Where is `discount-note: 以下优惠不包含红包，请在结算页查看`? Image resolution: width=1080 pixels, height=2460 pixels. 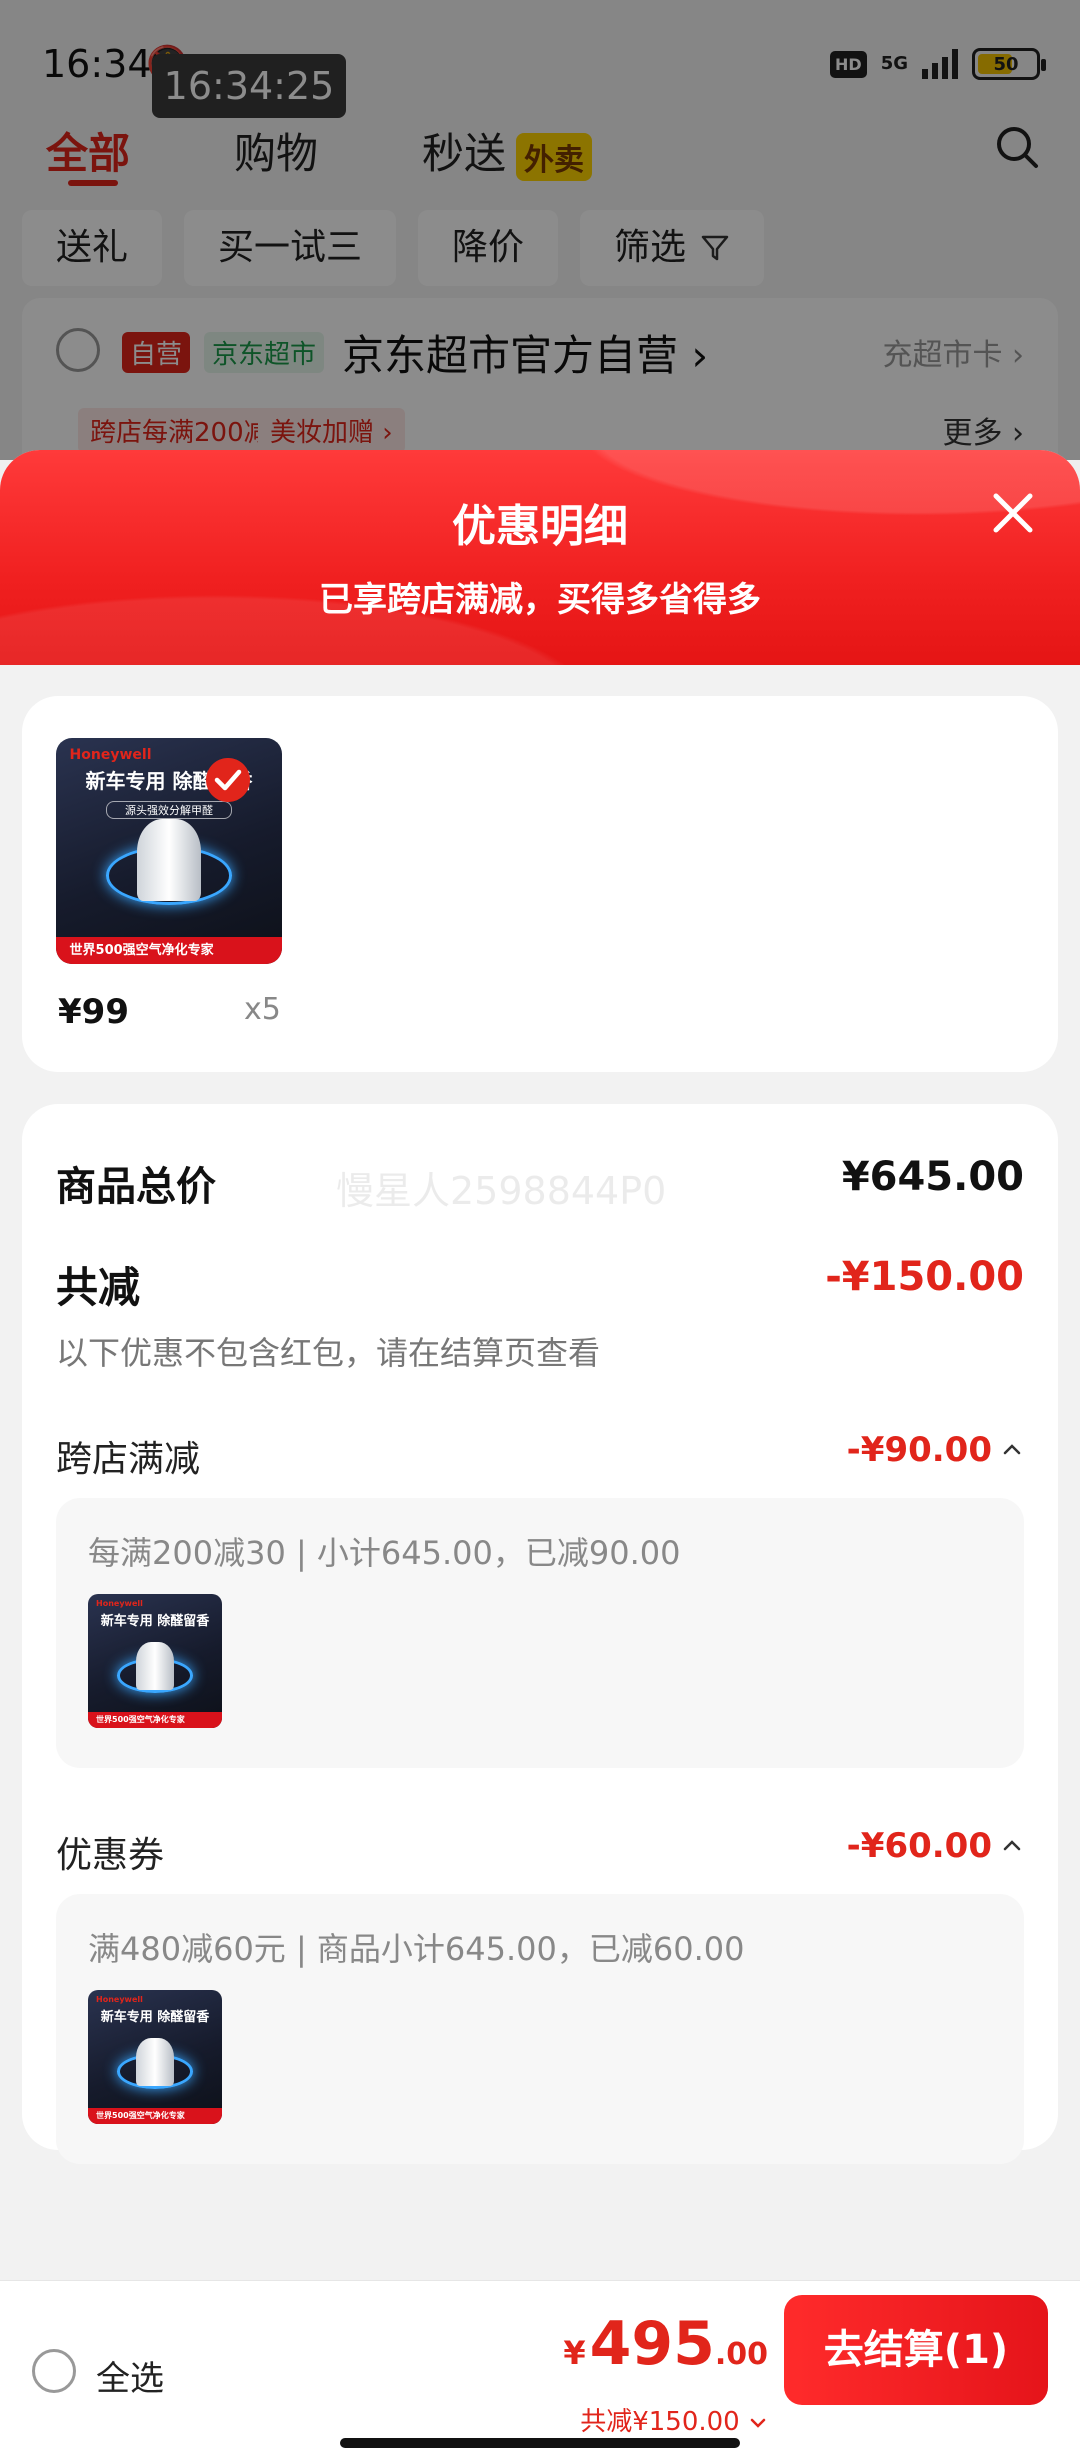
discount-note: 以下优惠不包含红包，请在结算页查看 is located at coordinates (328, 1353).